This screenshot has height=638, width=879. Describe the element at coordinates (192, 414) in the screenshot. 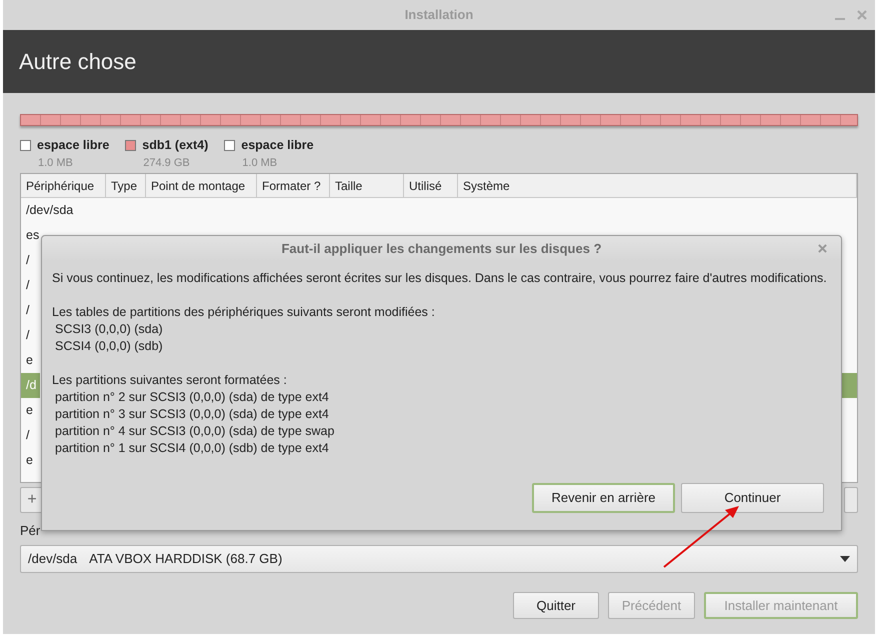

I see `list-item: partition n° 3 sur SCSI3 (0,0,0) (sda) de type ext4` at that location.